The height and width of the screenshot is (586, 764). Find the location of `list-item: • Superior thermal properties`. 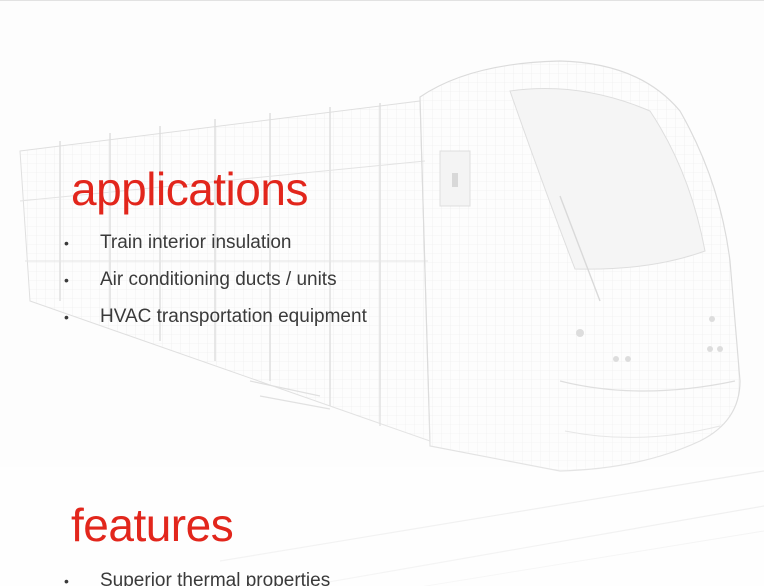

list-item: • Superior thermal properties is located at coordinates (196, 576).